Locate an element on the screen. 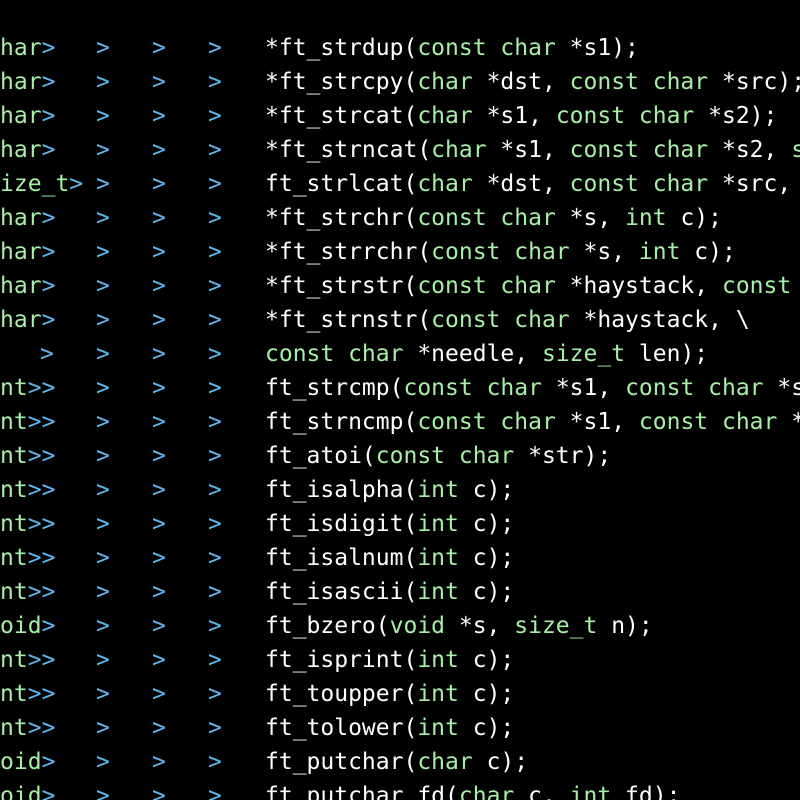 Image resolution: width=800 pixels, height=800 pixels. code-line: nt>> > > > ft_atoi(const char *str); is located at coordinates (400, 456).